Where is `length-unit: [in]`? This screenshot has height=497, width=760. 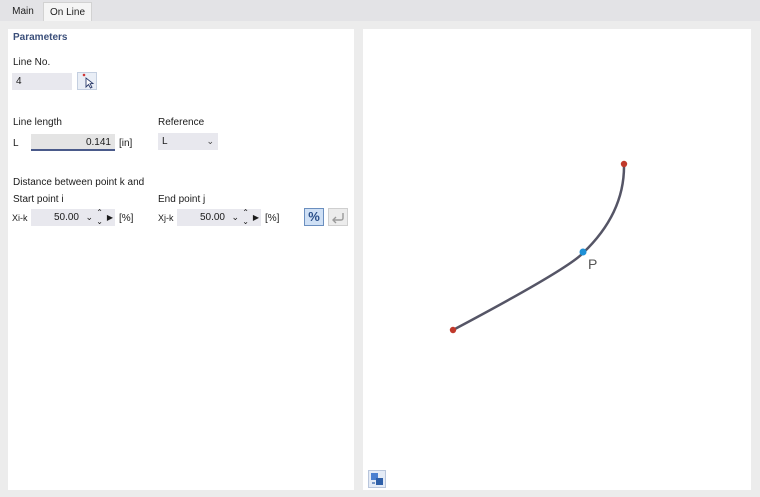 length-unit: [in] is located at coordinates (126, 143).